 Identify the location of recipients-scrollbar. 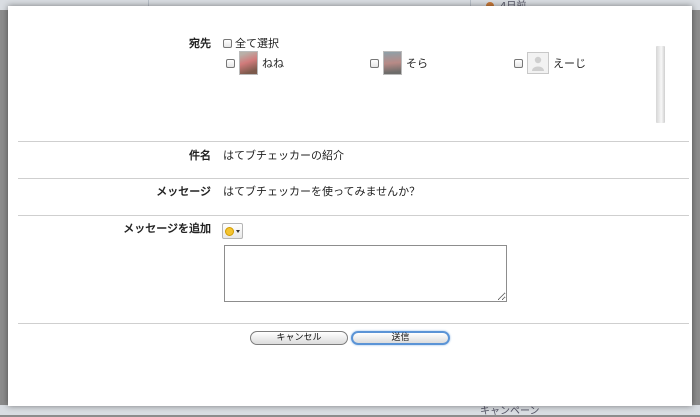
(660, 84).